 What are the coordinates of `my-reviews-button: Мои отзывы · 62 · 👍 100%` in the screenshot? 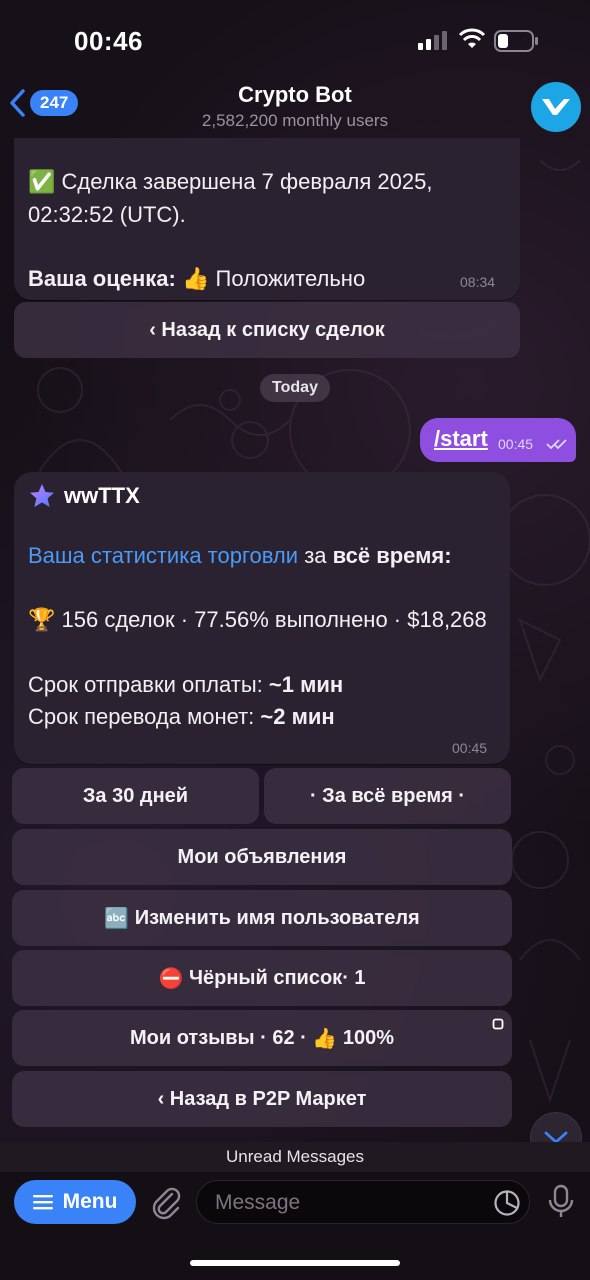 It's located at (262, 1038).